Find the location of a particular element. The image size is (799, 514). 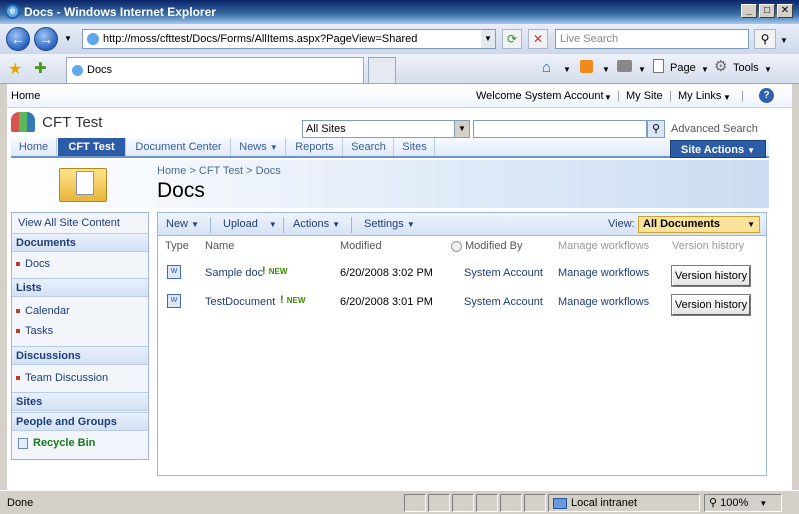

history-dropdown-icon: ▼ is located at coordinates (68, 38).